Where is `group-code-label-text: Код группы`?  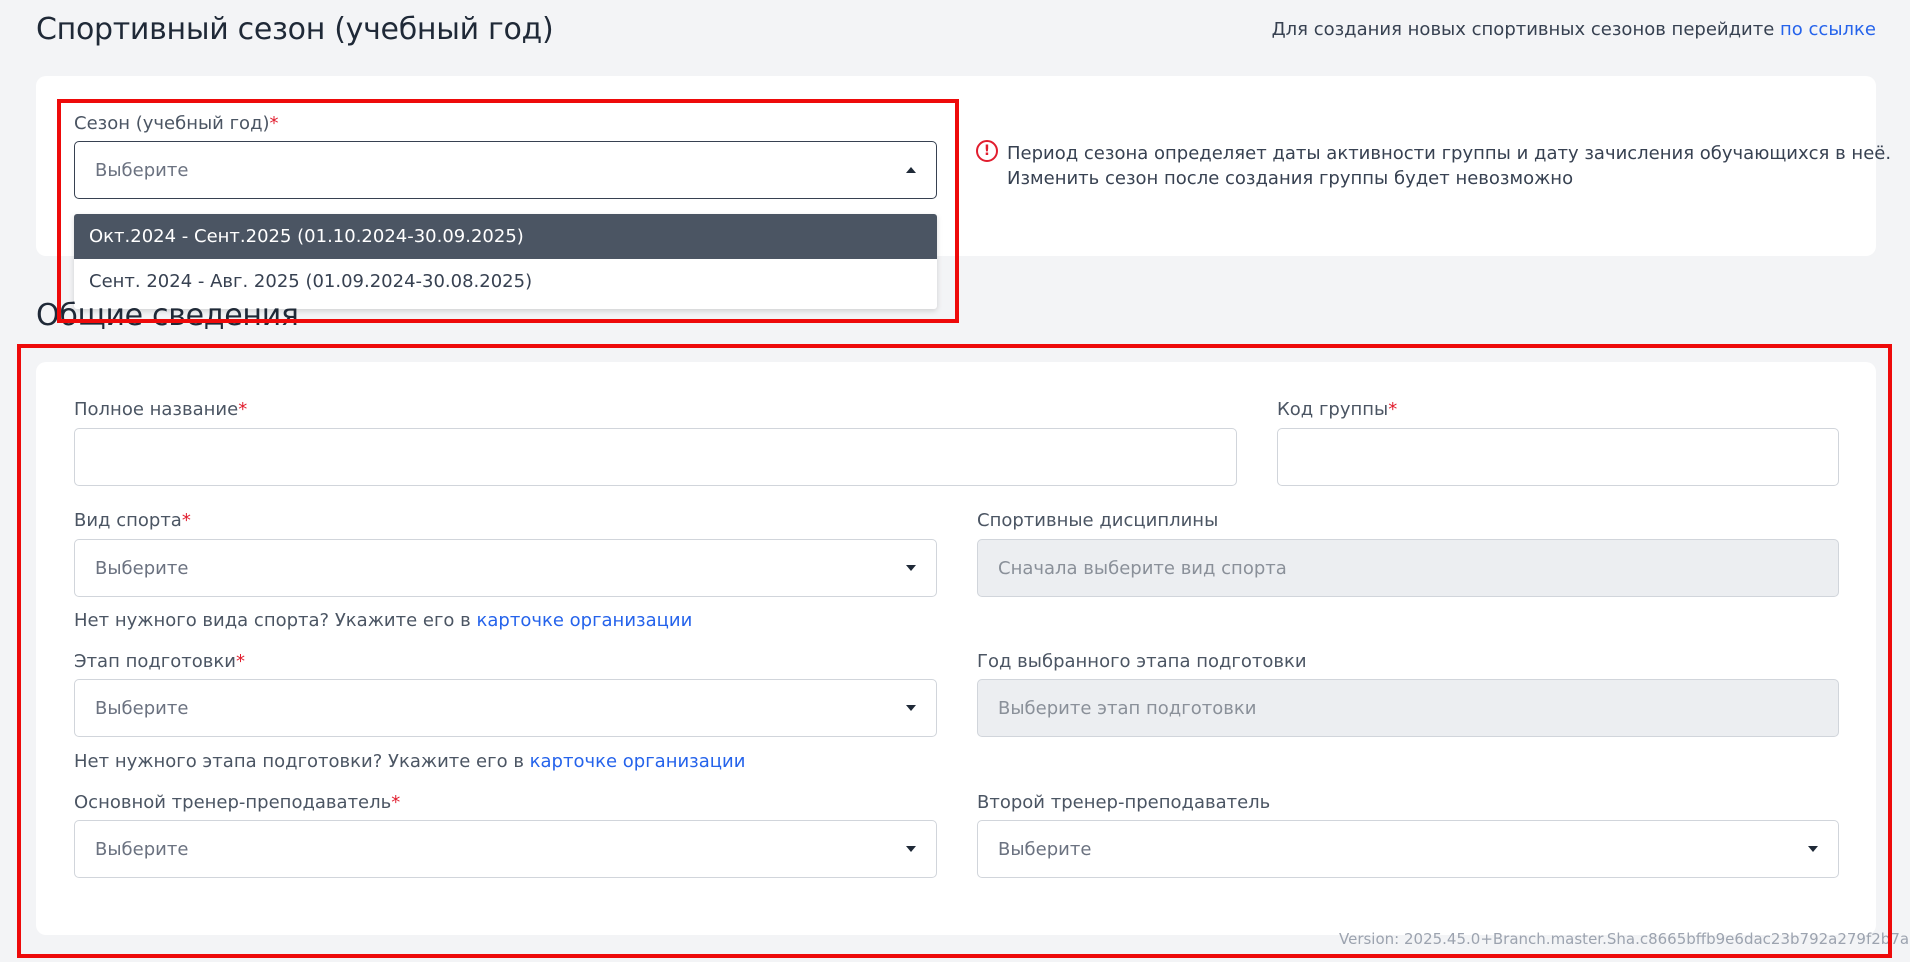 group-code-label-text: Код группы is located at coordinates (1333, 409).